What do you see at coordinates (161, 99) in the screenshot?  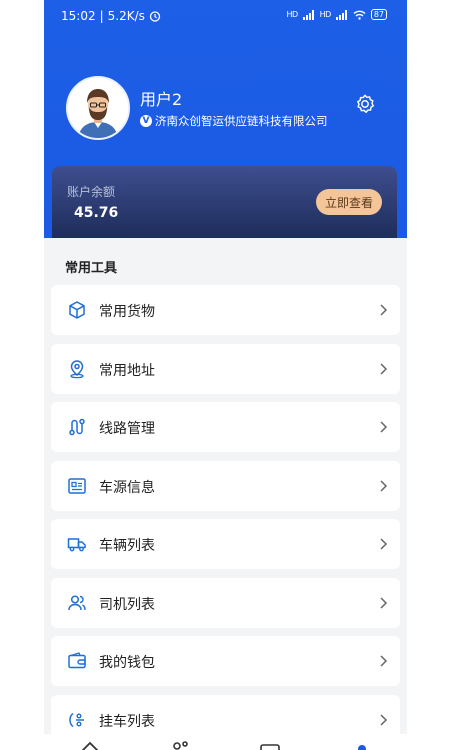 I see `username: 用户2` at bounding box center [161, 99].